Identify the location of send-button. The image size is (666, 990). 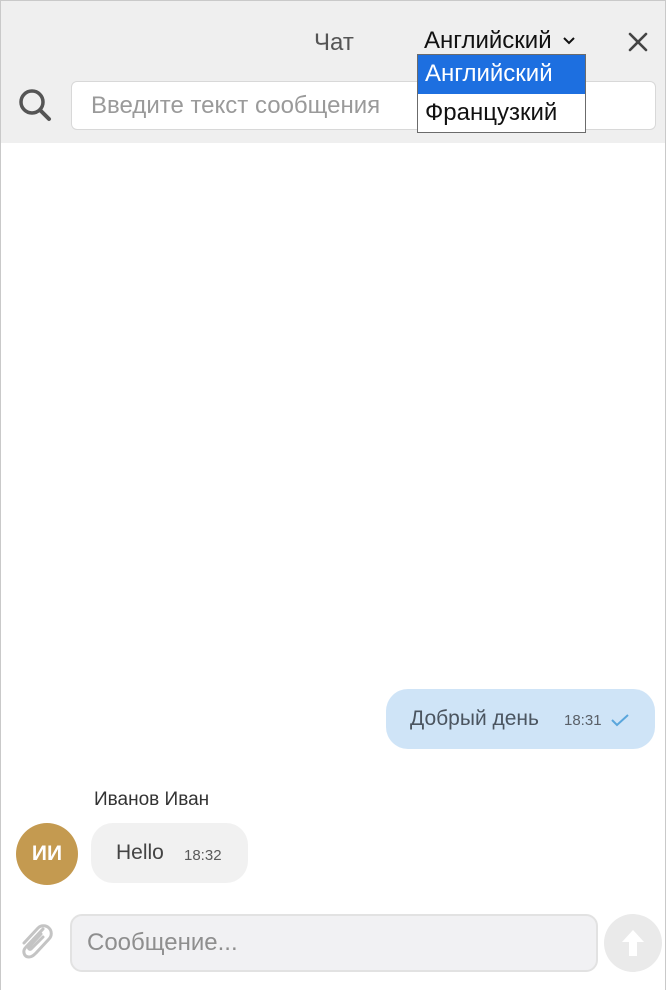
(633, 943).